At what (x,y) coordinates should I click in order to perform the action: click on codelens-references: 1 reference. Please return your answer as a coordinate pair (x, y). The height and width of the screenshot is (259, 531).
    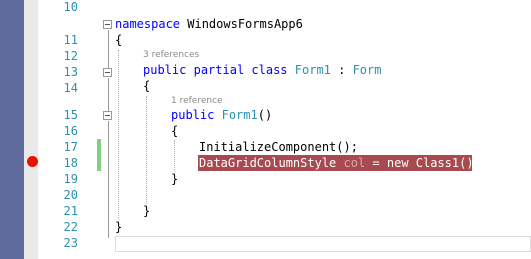
    Looking at the image, I should click on (197, 101).